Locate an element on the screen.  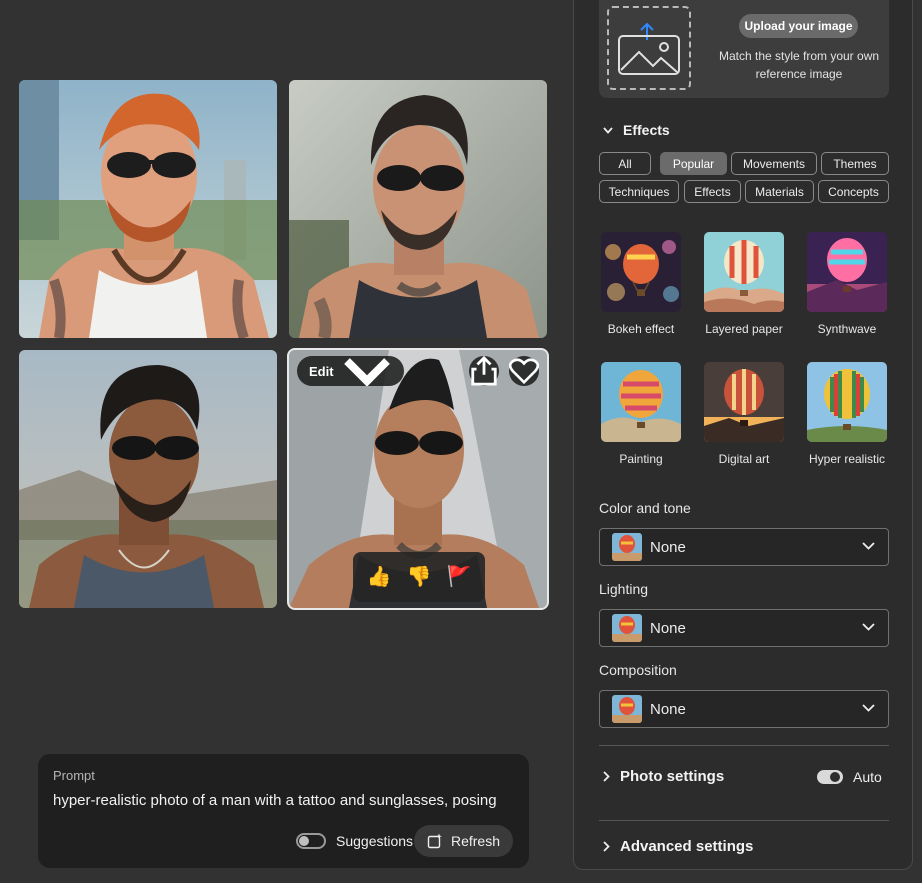
advanced-settings-label: Advanced settings is located at coordinates (687, 846).